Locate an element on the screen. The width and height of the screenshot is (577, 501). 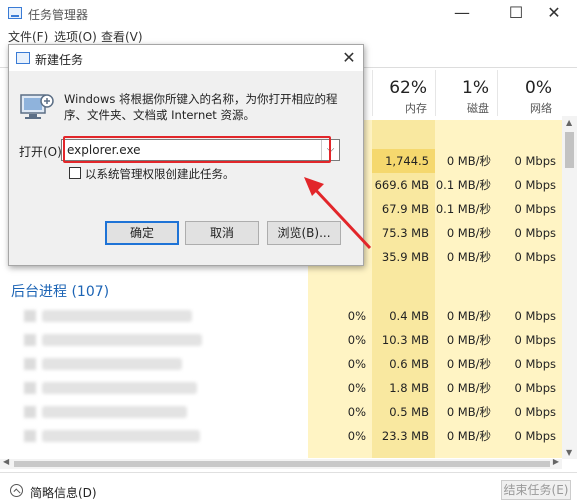
bg-row-4-network: 0 Mbps is located at coordinates (535, 388).